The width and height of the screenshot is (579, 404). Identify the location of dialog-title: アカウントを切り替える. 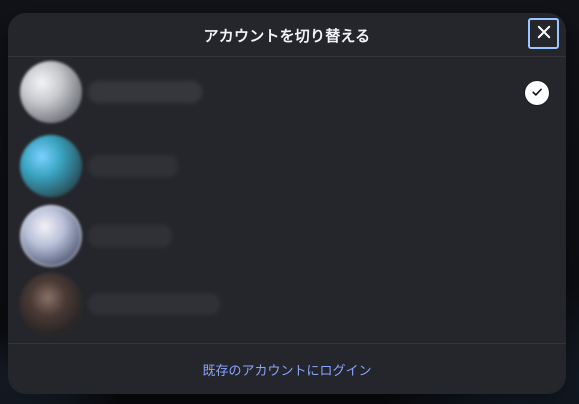
(287, 36).